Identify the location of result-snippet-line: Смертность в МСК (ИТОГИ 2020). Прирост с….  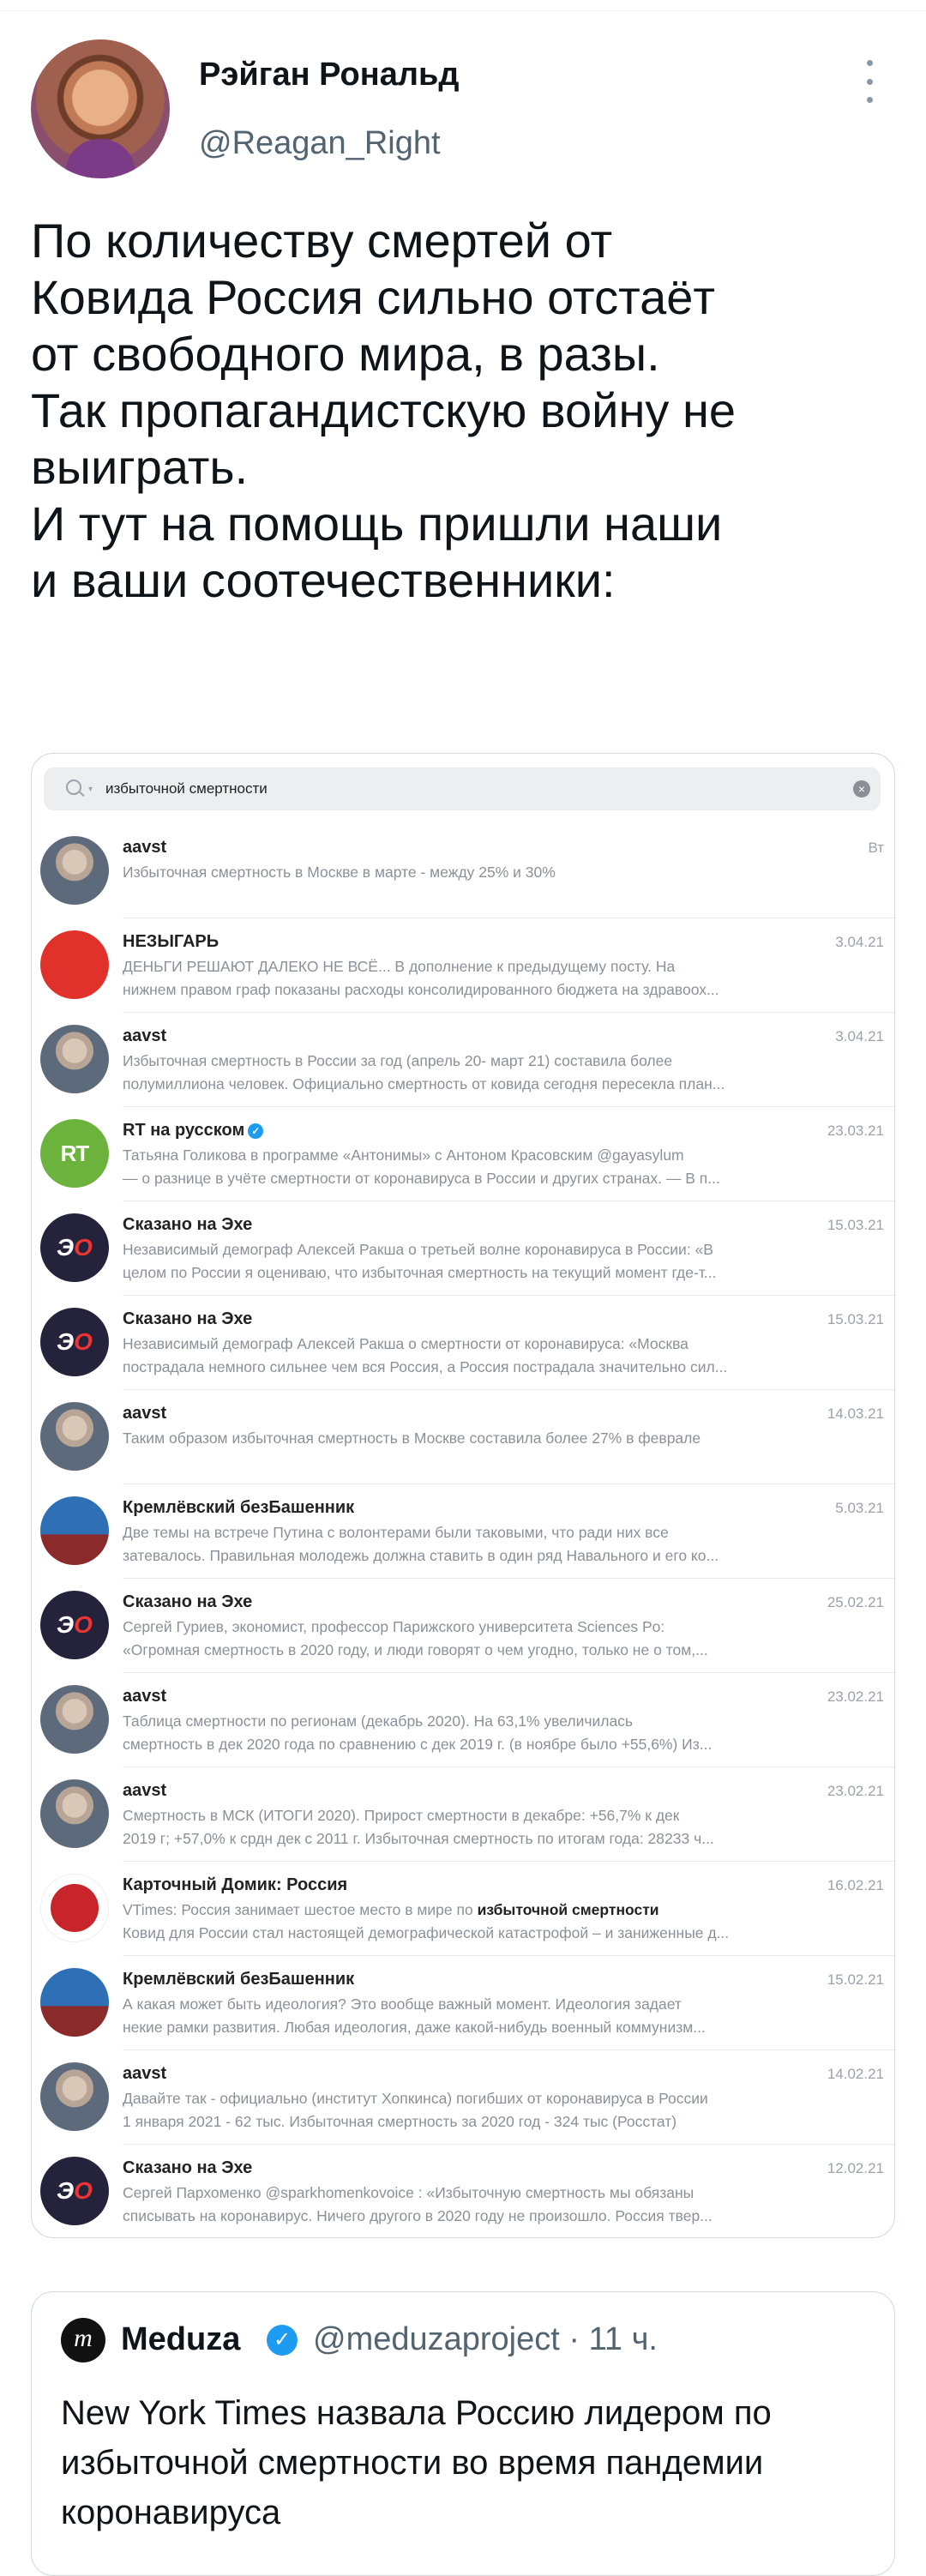
(401, 1815).